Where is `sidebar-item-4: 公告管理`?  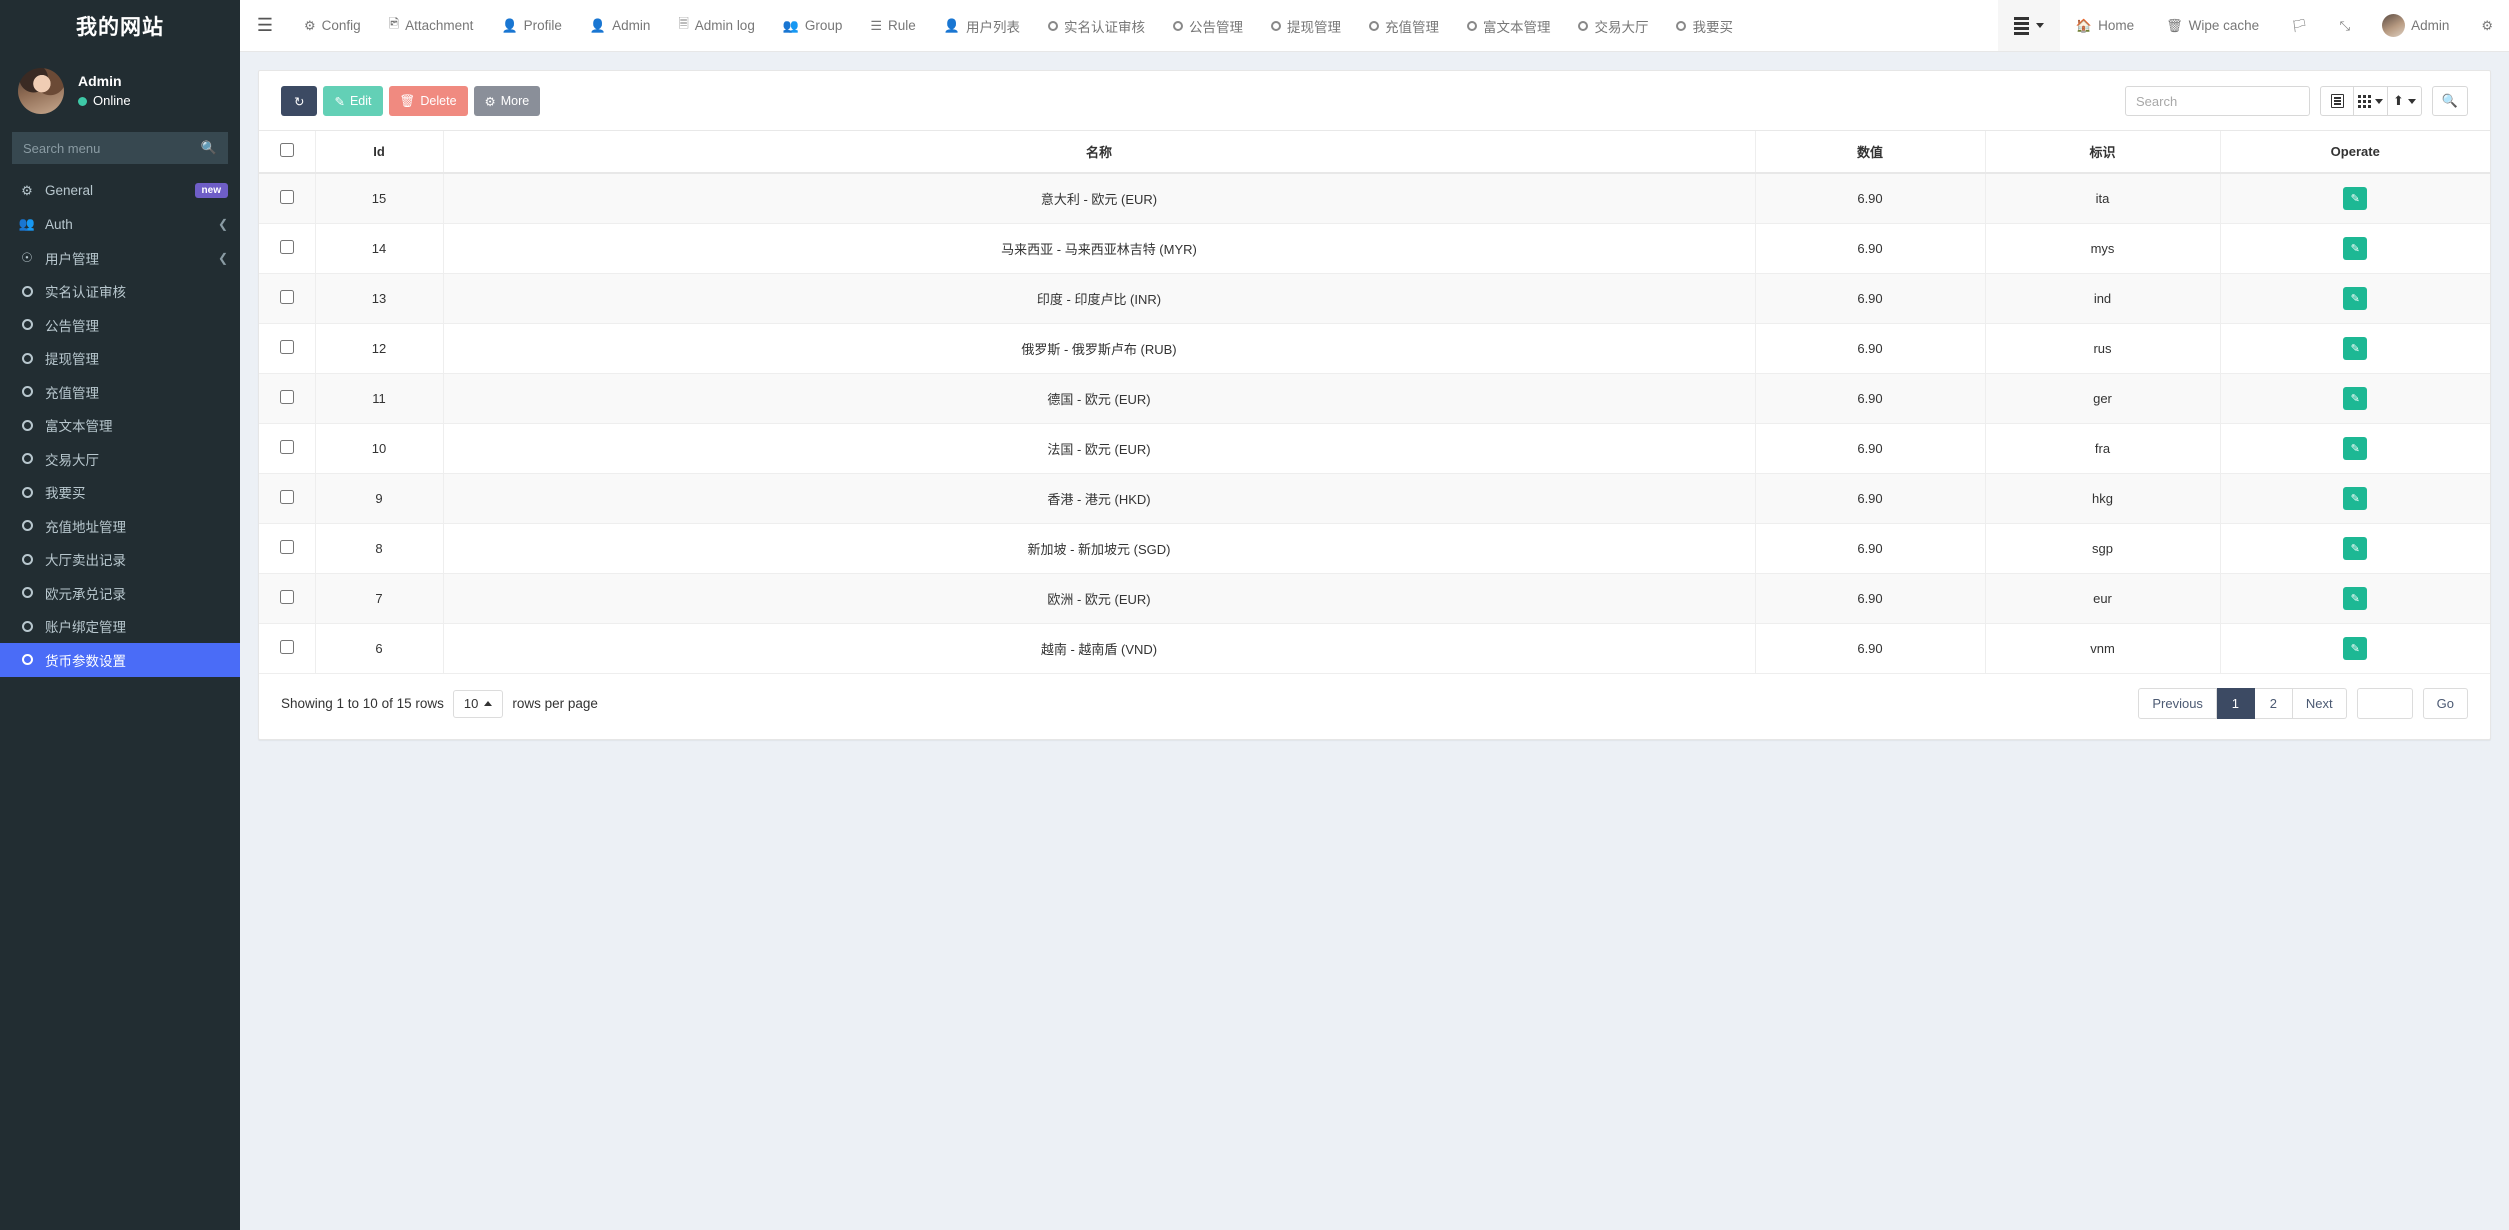 sidebar-item-4: 公告管理 is located at coordinates (120, 325).